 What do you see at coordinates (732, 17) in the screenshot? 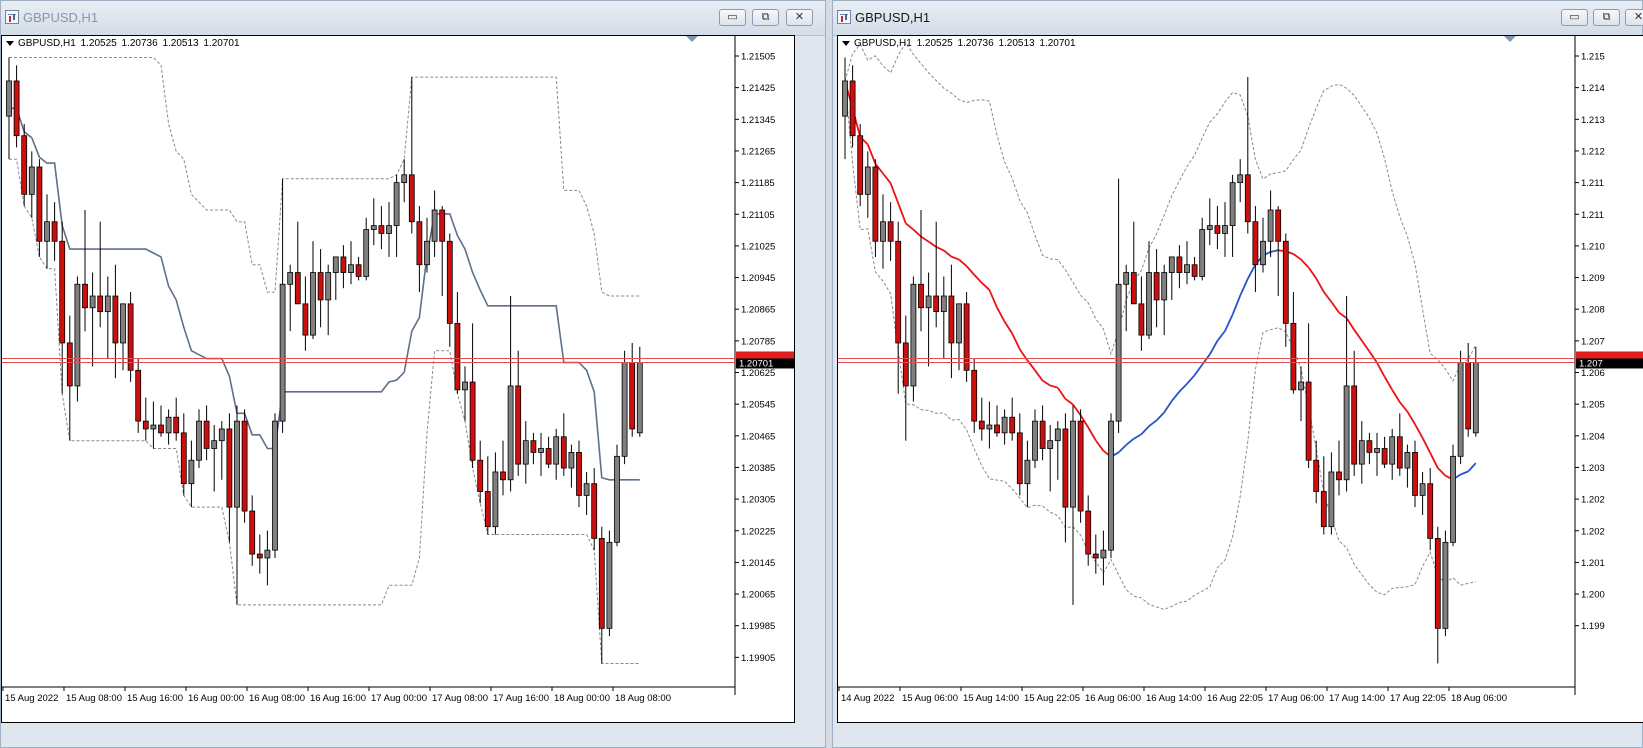
I see `minimize-button: ▭` at bounding box center [732, 17].